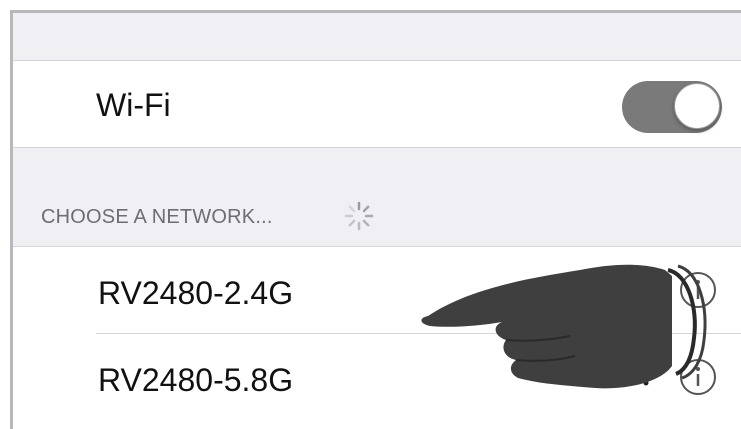 Image resolution: width=741 pixels, height=429 pixels. Describe the element at coordinates (196, 380) in the screenshot. I see `network-name: RV2480-5.8G` at that location.